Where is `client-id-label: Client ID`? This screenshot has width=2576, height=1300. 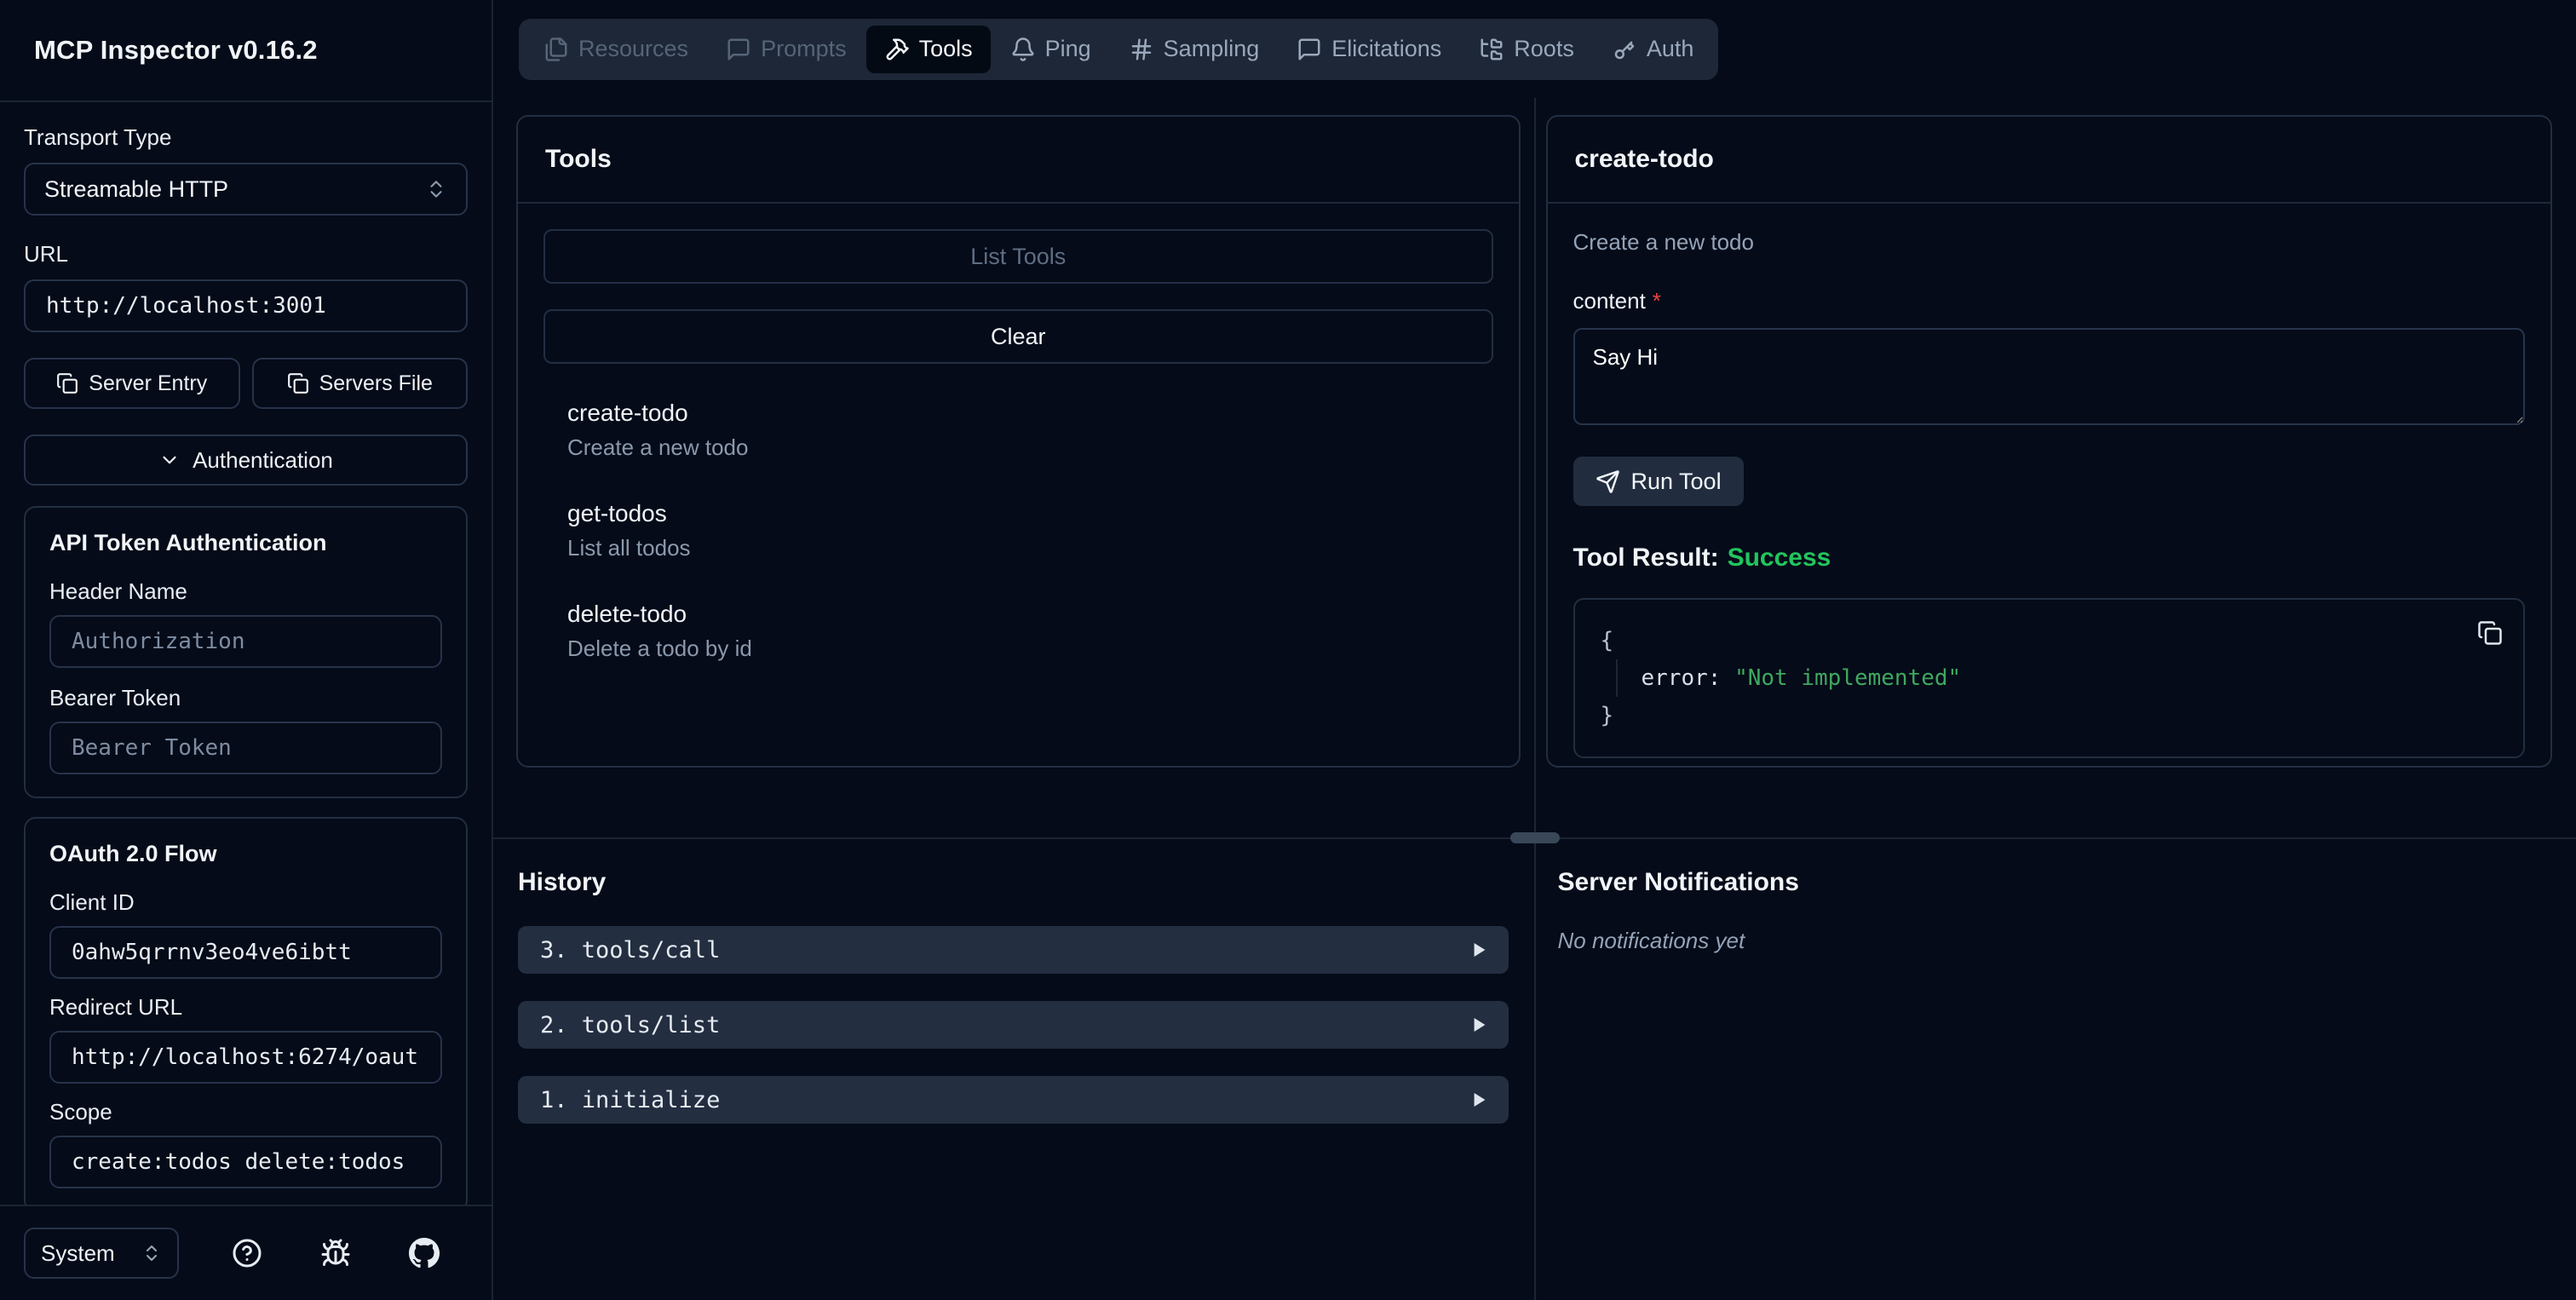
client-id-label: Client ID is located at coordinates (92, 902).